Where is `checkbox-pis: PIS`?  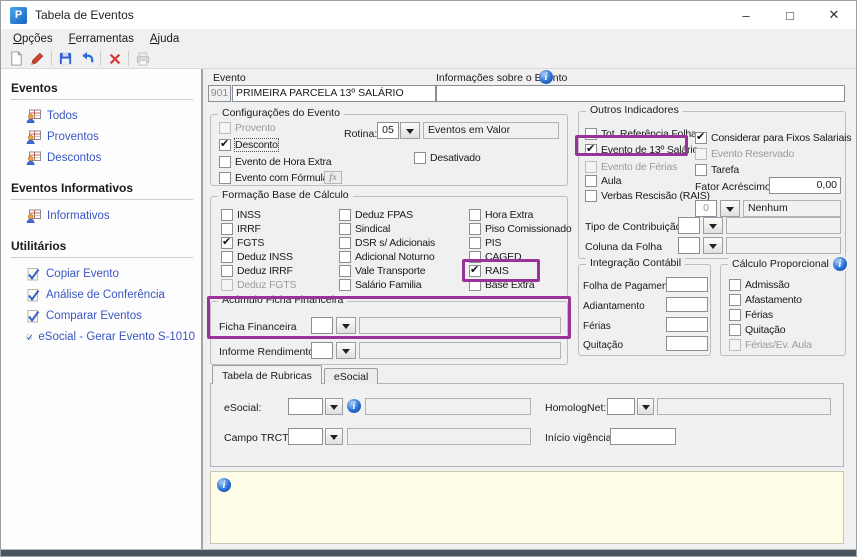 checkbox-pis: PIS is located at coordinates (485, 243).